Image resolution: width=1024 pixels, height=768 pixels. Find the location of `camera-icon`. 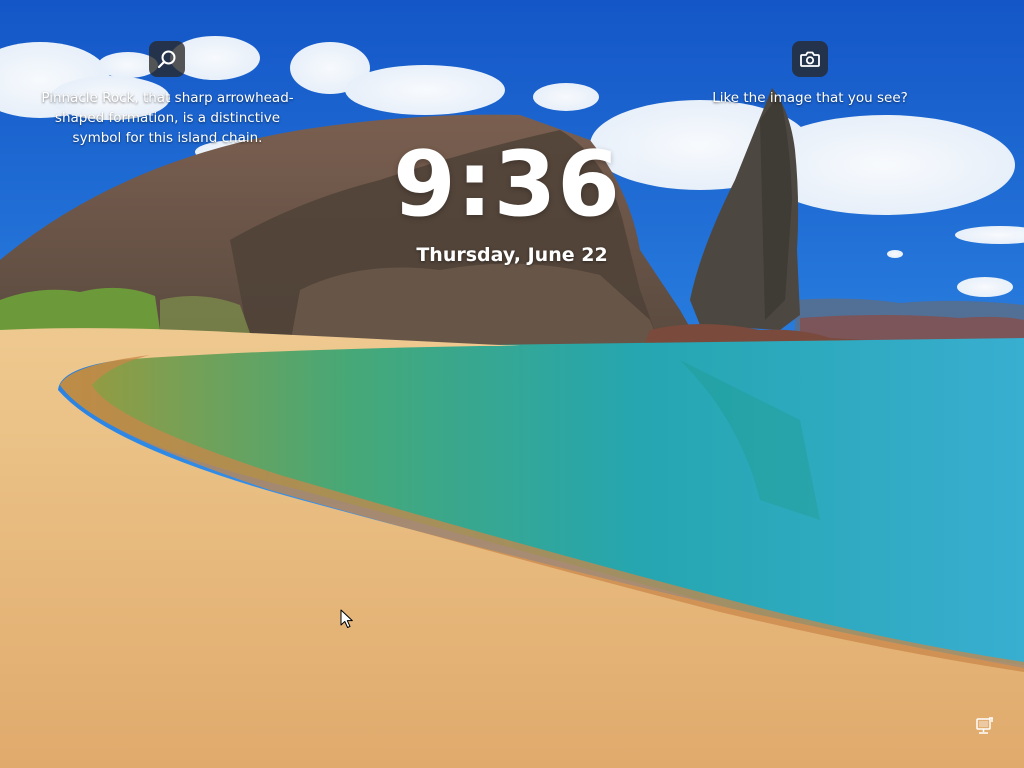

camera-icon is located at coordinates (810, 59).